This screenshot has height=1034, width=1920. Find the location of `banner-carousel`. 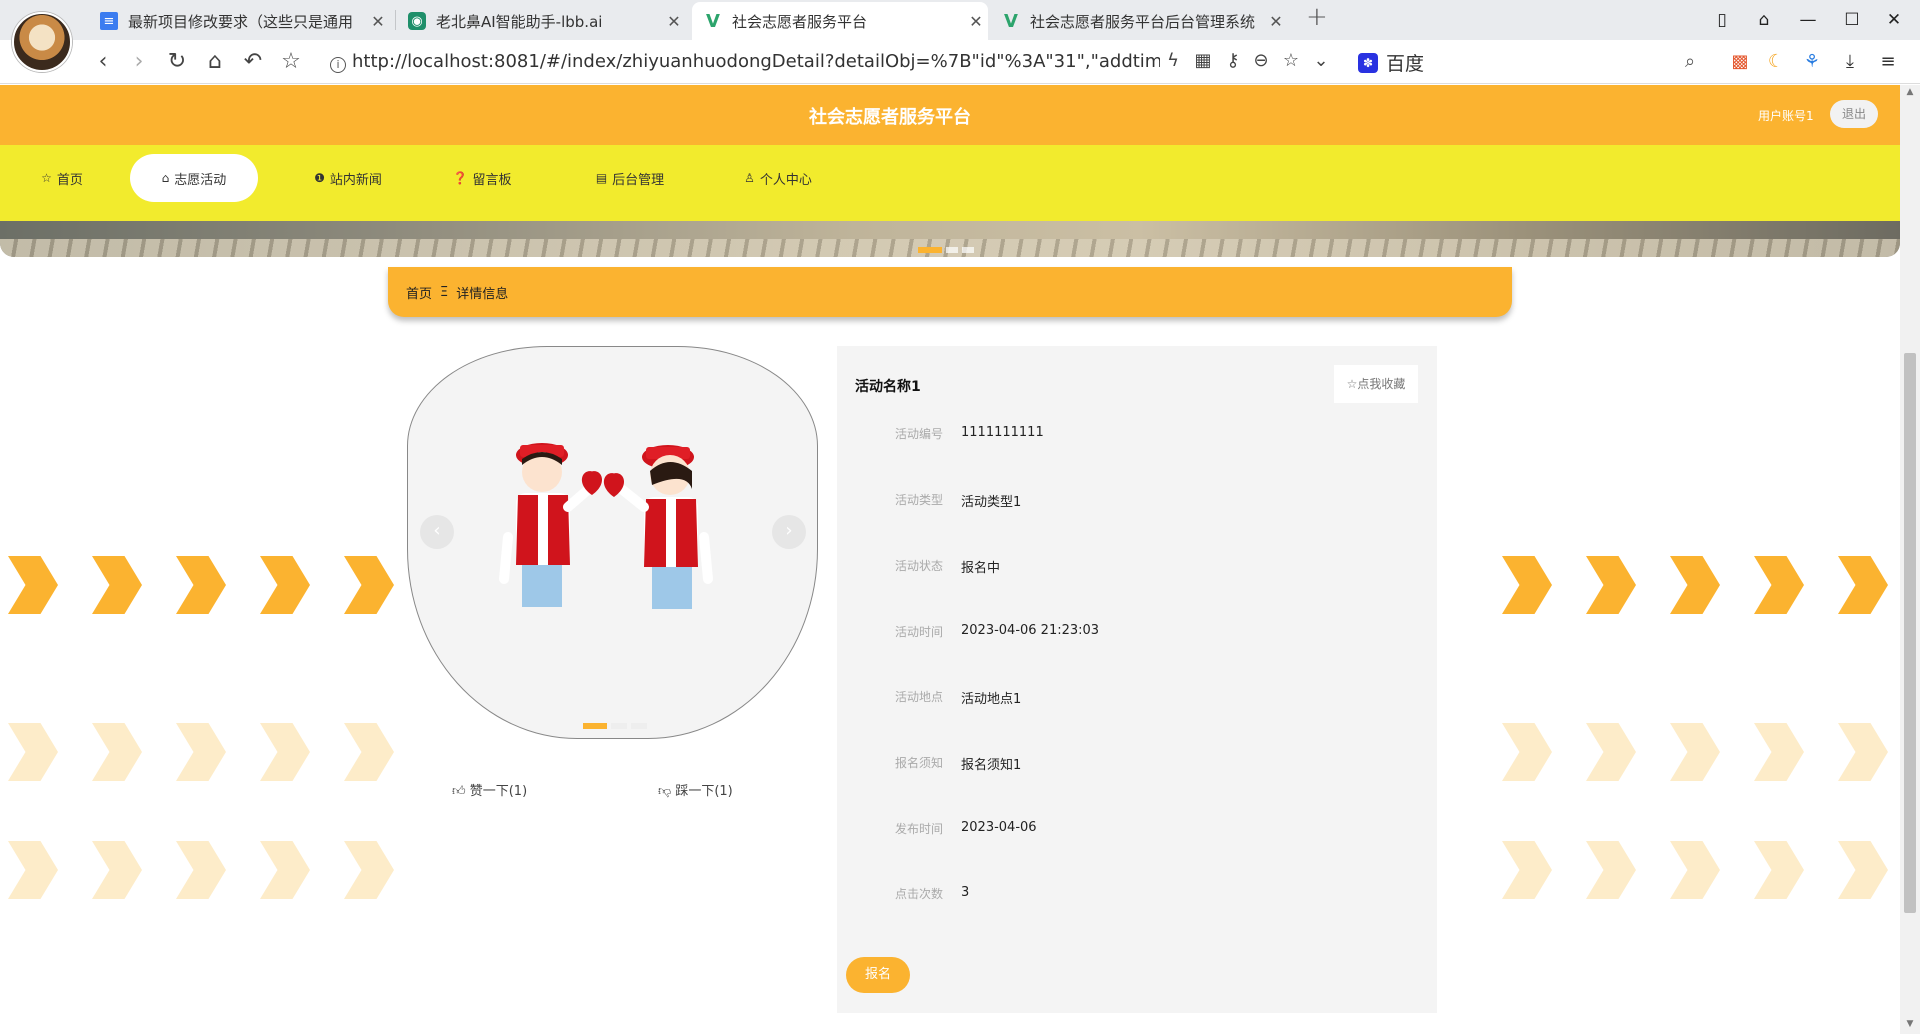

banner-carousel is located at coordinates (950, 239).